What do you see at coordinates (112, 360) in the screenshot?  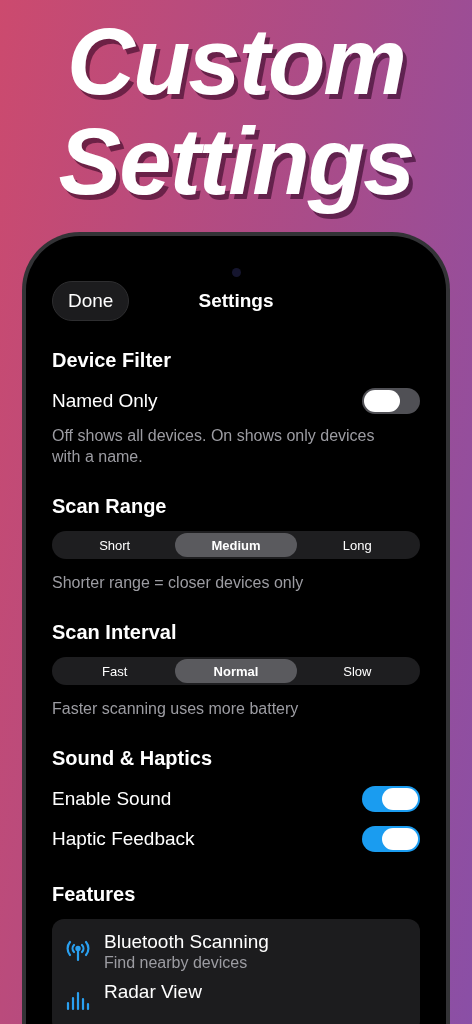 I see `section-heading: Device Filter` at bounding box center [112, 360].